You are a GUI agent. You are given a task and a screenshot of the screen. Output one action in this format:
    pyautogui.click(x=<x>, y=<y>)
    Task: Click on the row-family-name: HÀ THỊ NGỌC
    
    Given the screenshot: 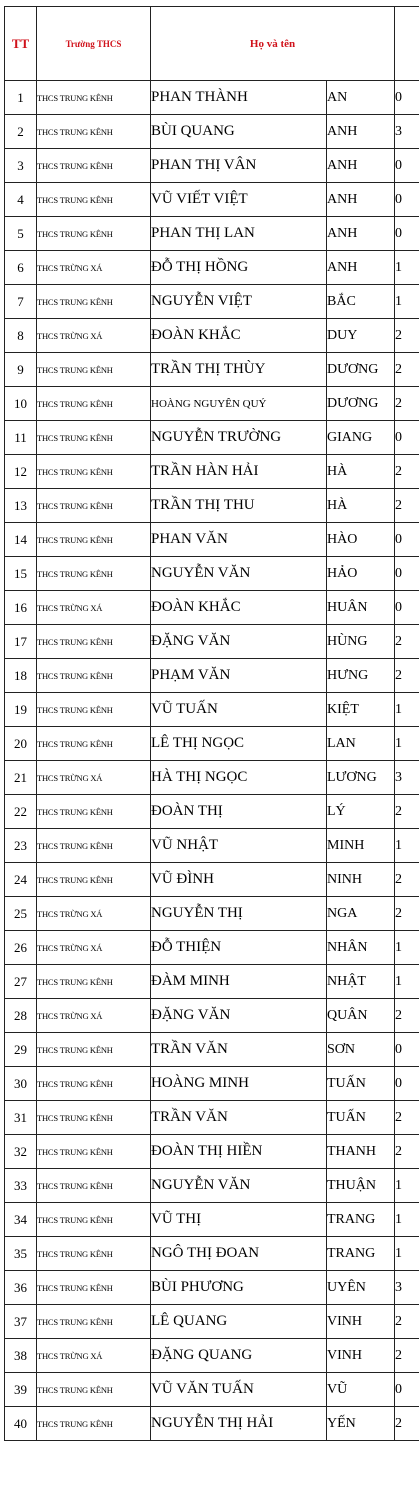 What is the action you would take?
    pyautogui.click(x=238, y=777)
    